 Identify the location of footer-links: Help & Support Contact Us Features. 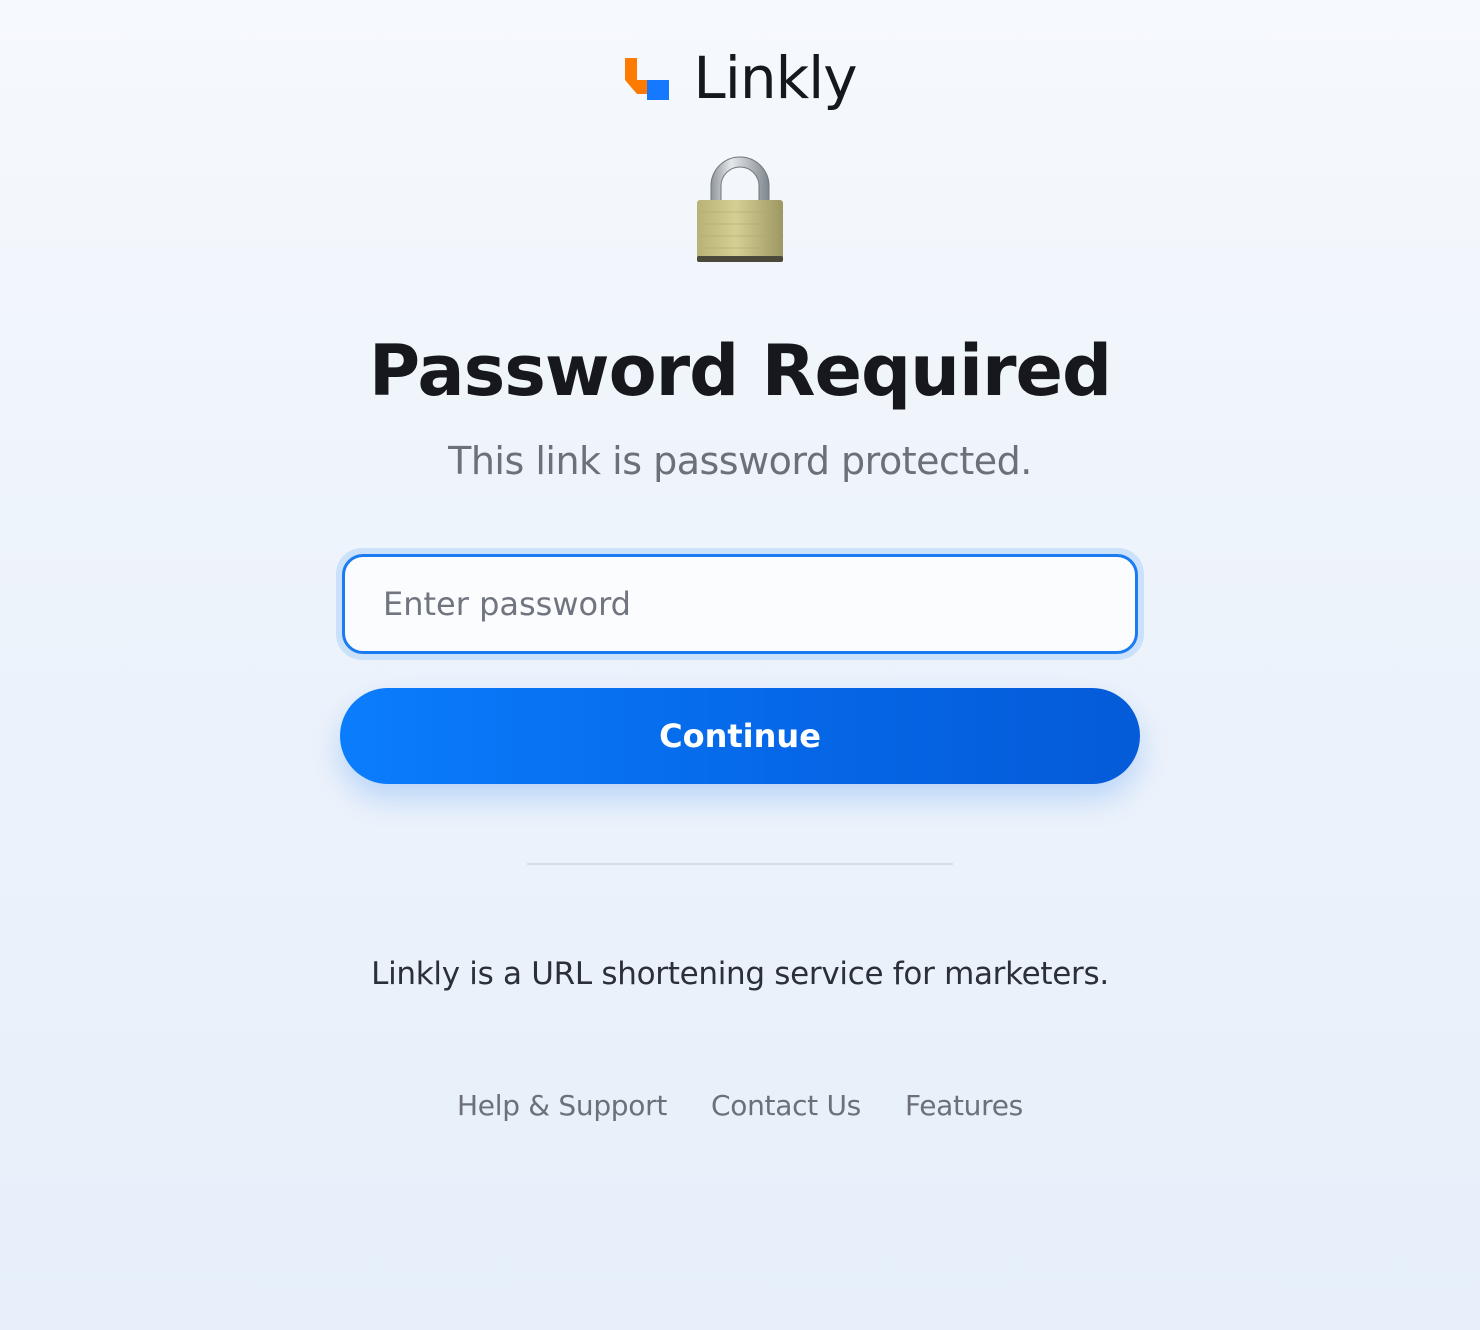
(740, 1106).